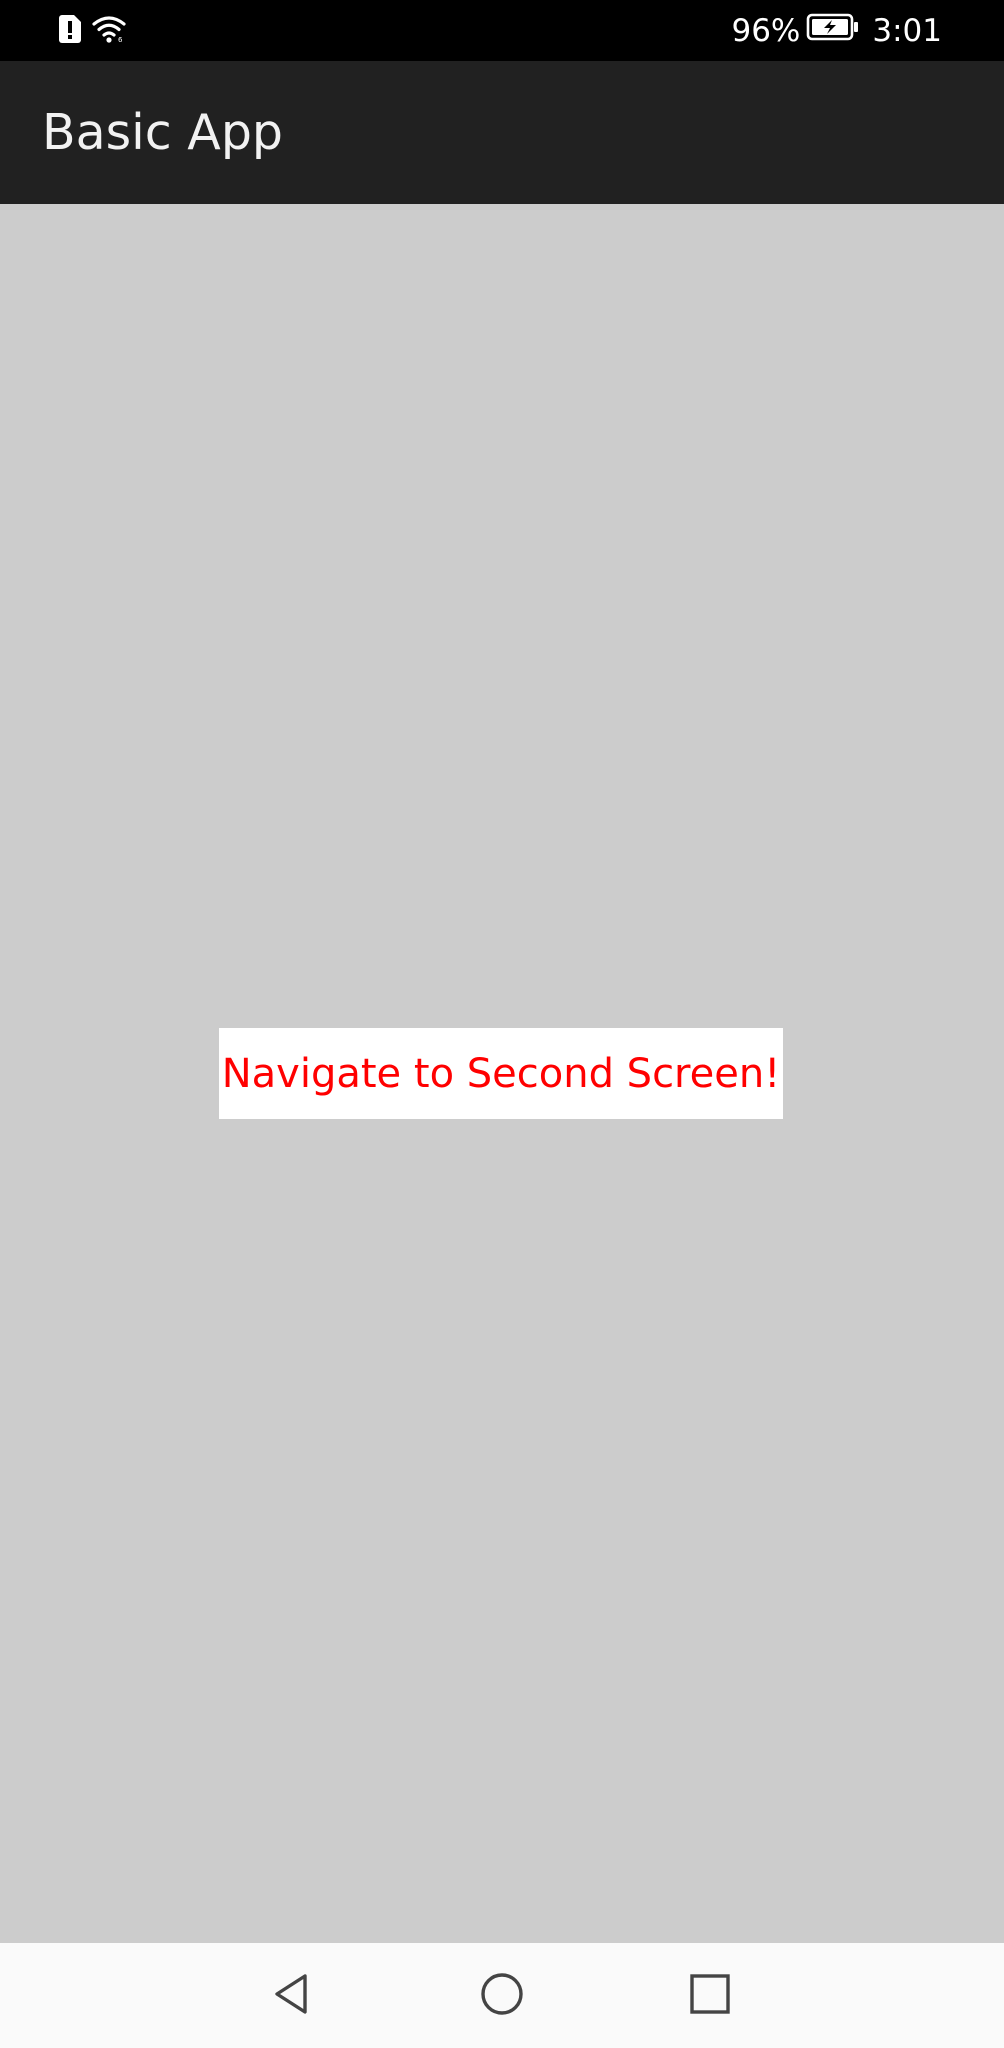 This screenshot has width=1004, height=2048. Describe the element at coordinates (766, 30) in the screenshot. I see `battery-percent: 96%` at that location.